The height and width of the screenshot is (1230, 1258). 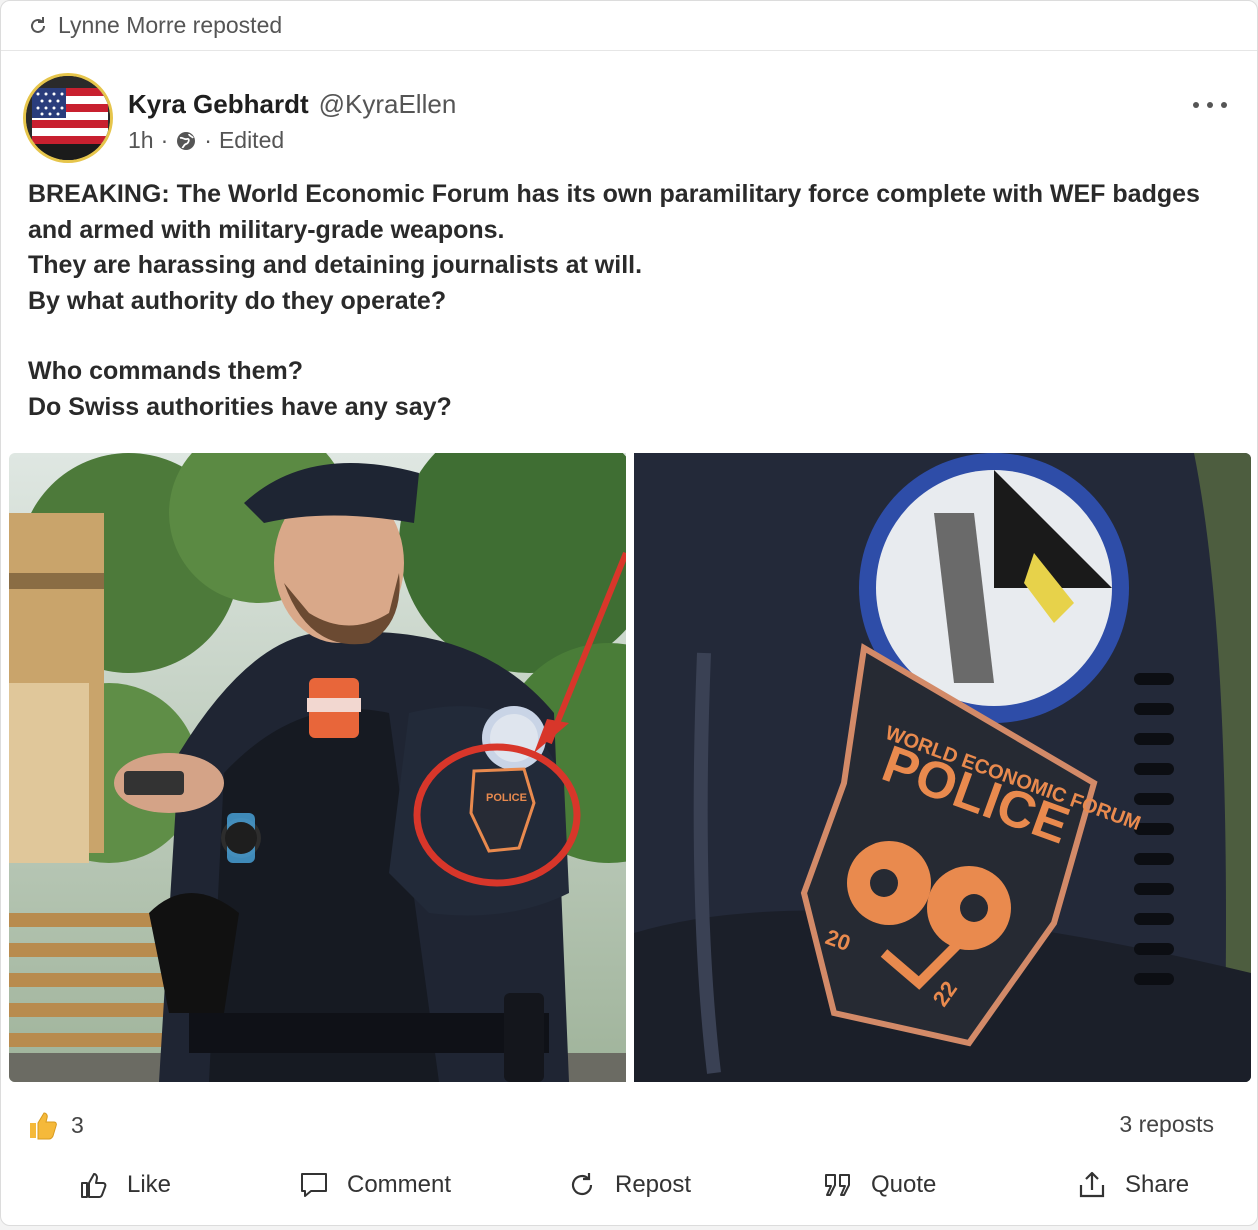 I want to click on author-name: Kyra Gebhardt, so click(x=218, y=104).